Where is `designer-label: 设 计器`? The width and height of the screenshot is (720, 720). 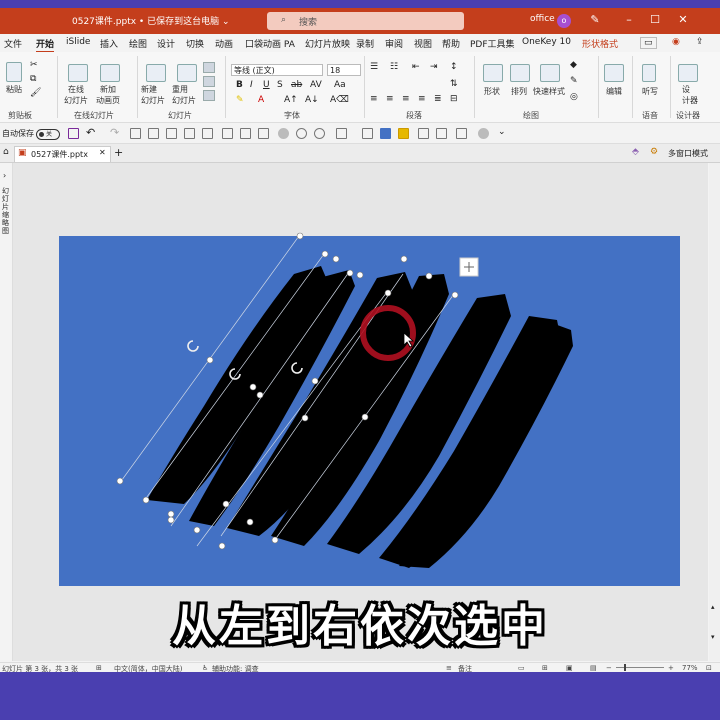
designer-label: 设 计器 is located at coordinates (690, 95).